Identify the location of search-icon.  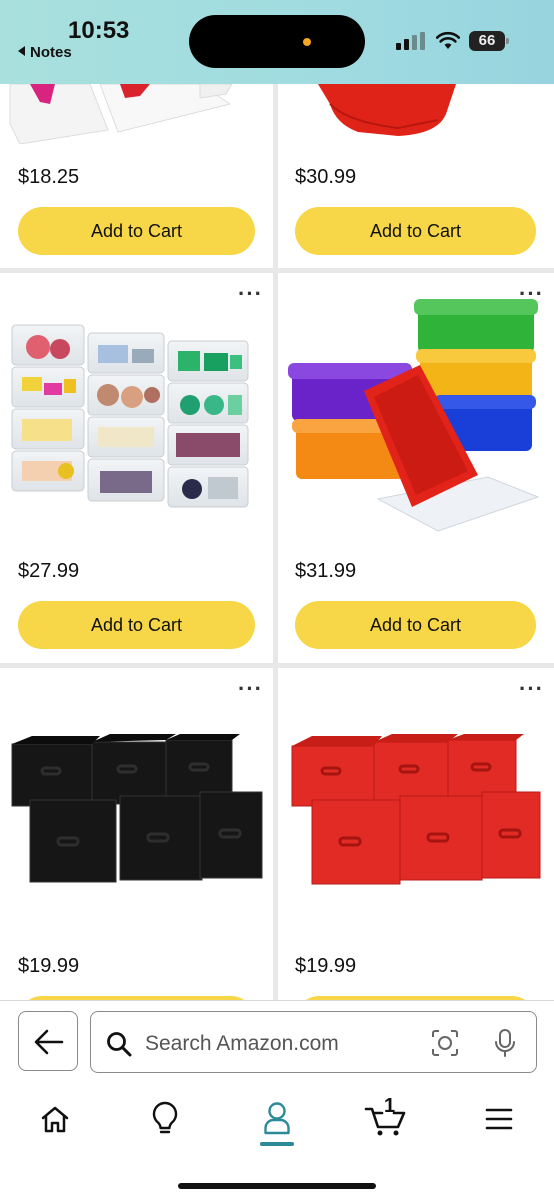
(119, 1044).